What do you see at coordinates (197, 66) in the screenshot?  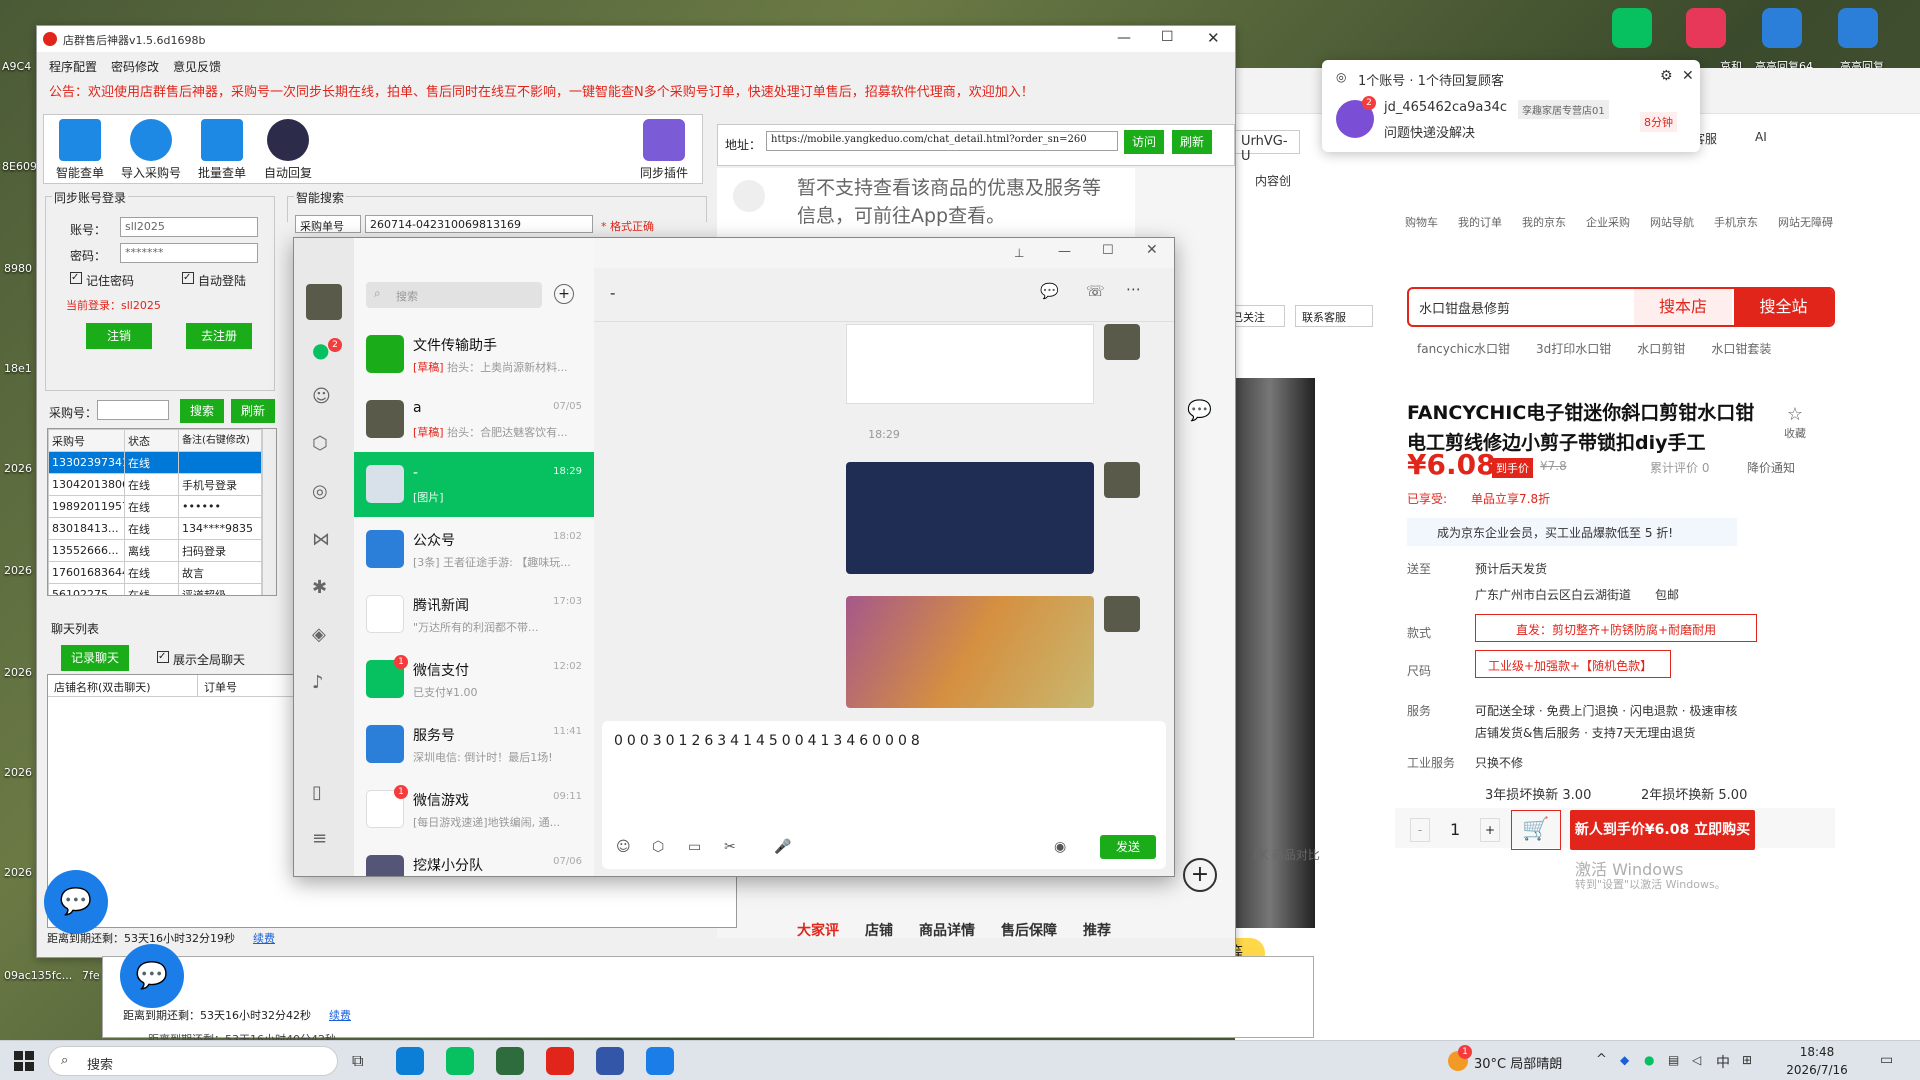 I see `menu-feedback: 意见反馈` at bounding box center [197, 66].